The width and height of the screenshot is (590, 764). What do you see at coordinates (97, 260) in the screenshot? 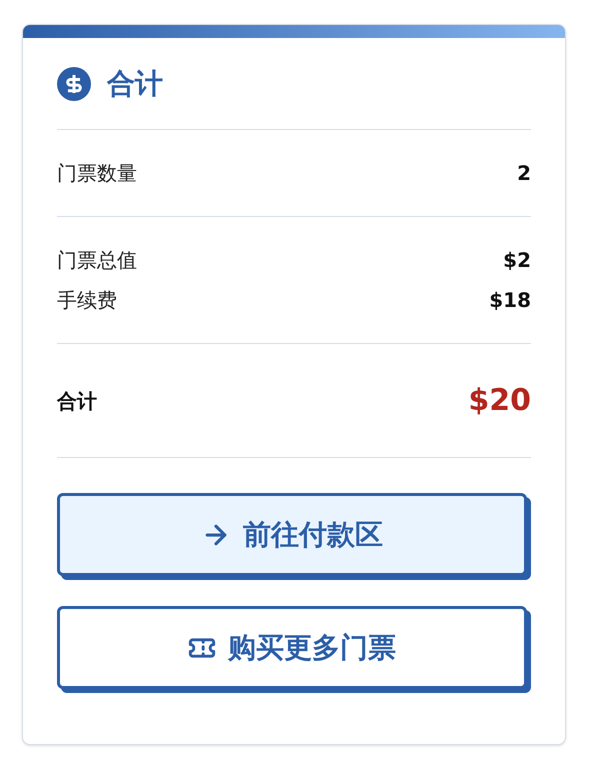
I see `row-label: 门票总值` at bounding box center [97, 260].